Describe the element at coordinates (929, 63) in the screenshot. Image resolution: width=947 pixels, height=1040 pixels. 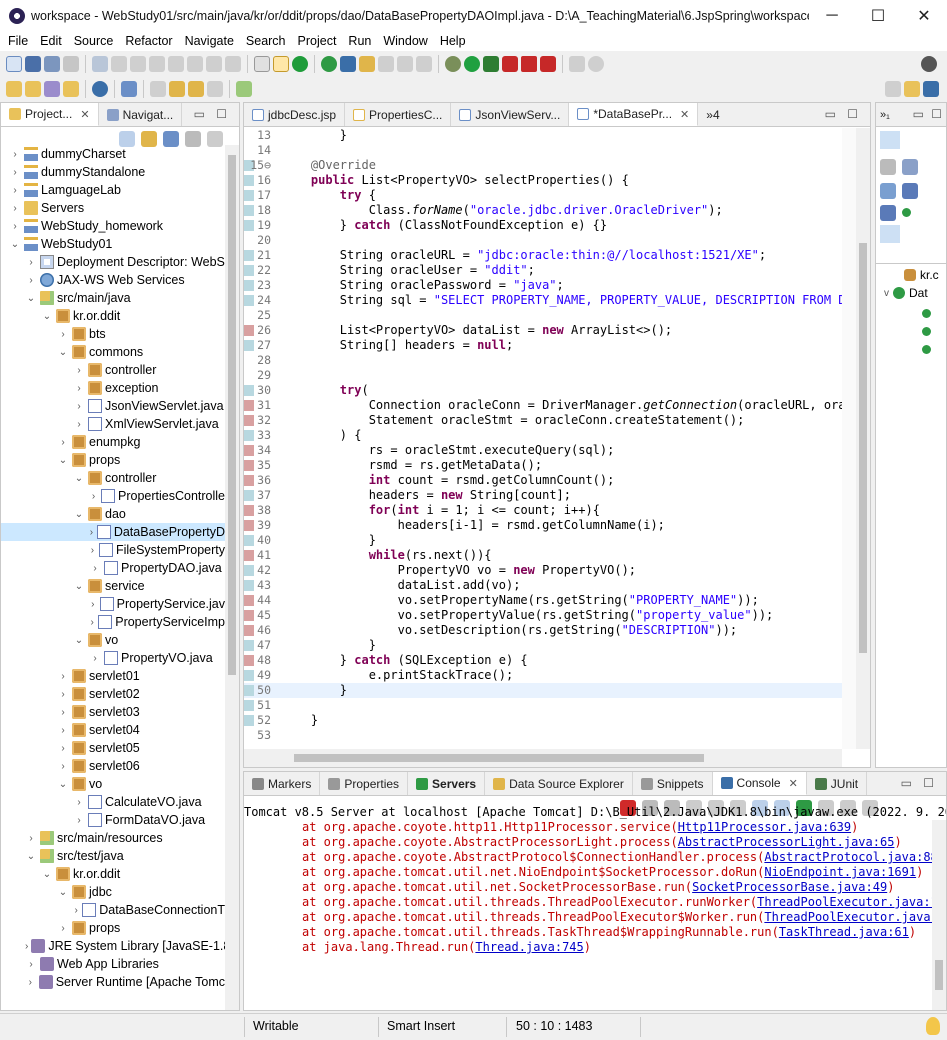
I see `quick-access-icon` at that location.